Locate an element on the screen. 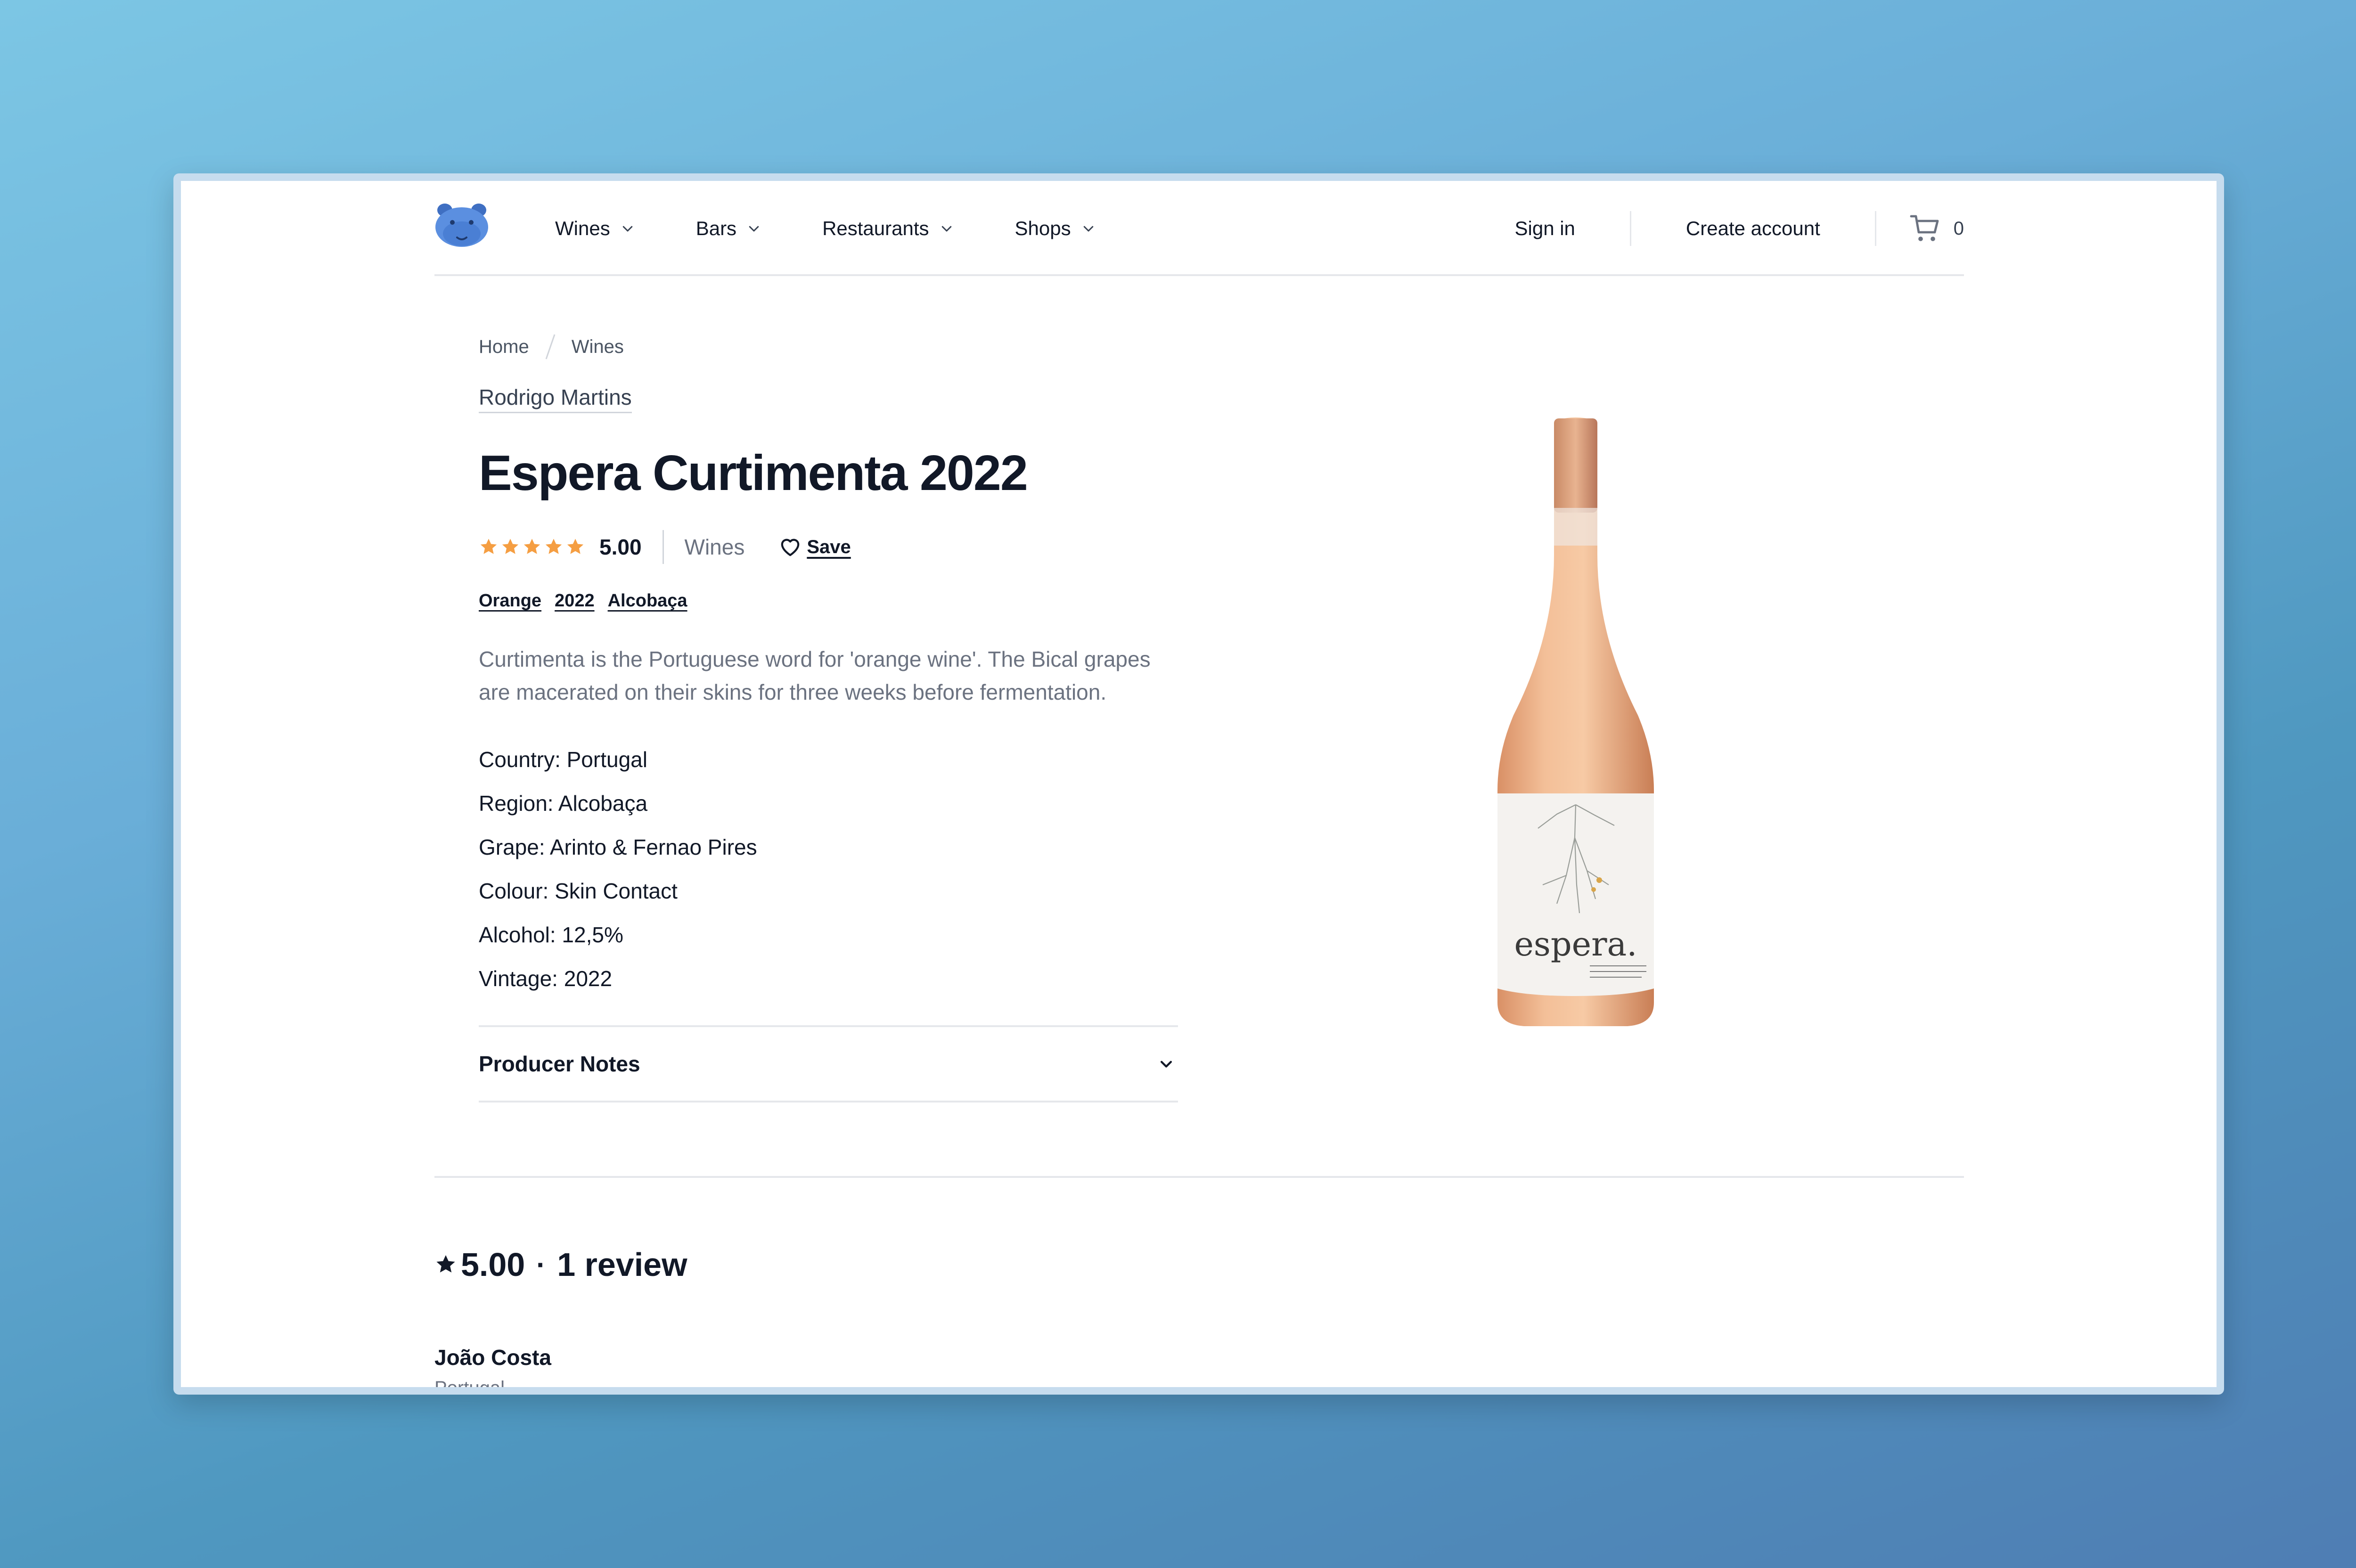 The image size is (2356, 1568). tag-orange: Orange is located at coordinates (510, 601).